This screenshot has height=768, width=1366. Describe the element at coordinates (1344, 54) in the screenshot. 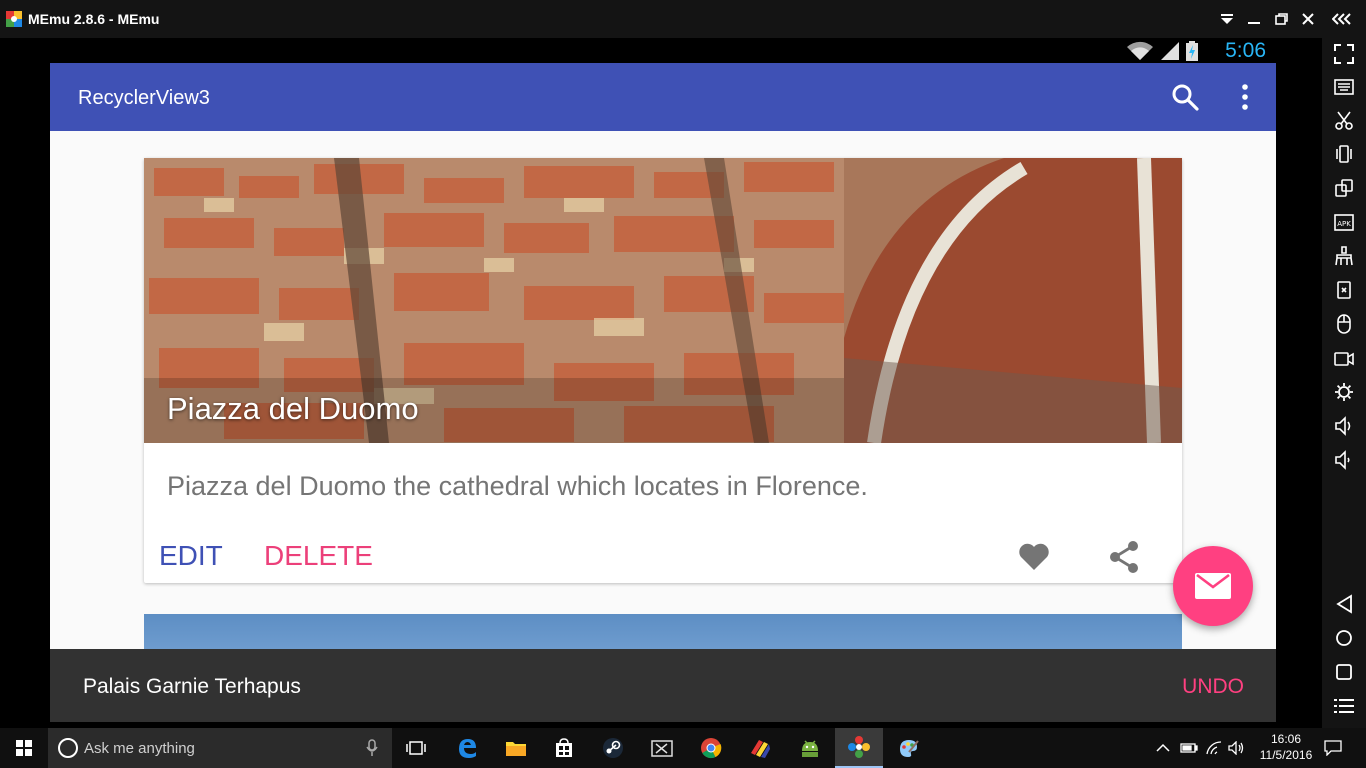

I see `fullscreen-icon` at that location.